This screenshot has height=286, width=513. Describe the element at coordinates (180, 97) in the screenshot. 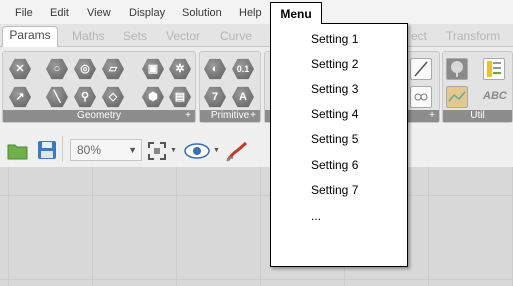

I see `field-param-icon: ▤` at that location.